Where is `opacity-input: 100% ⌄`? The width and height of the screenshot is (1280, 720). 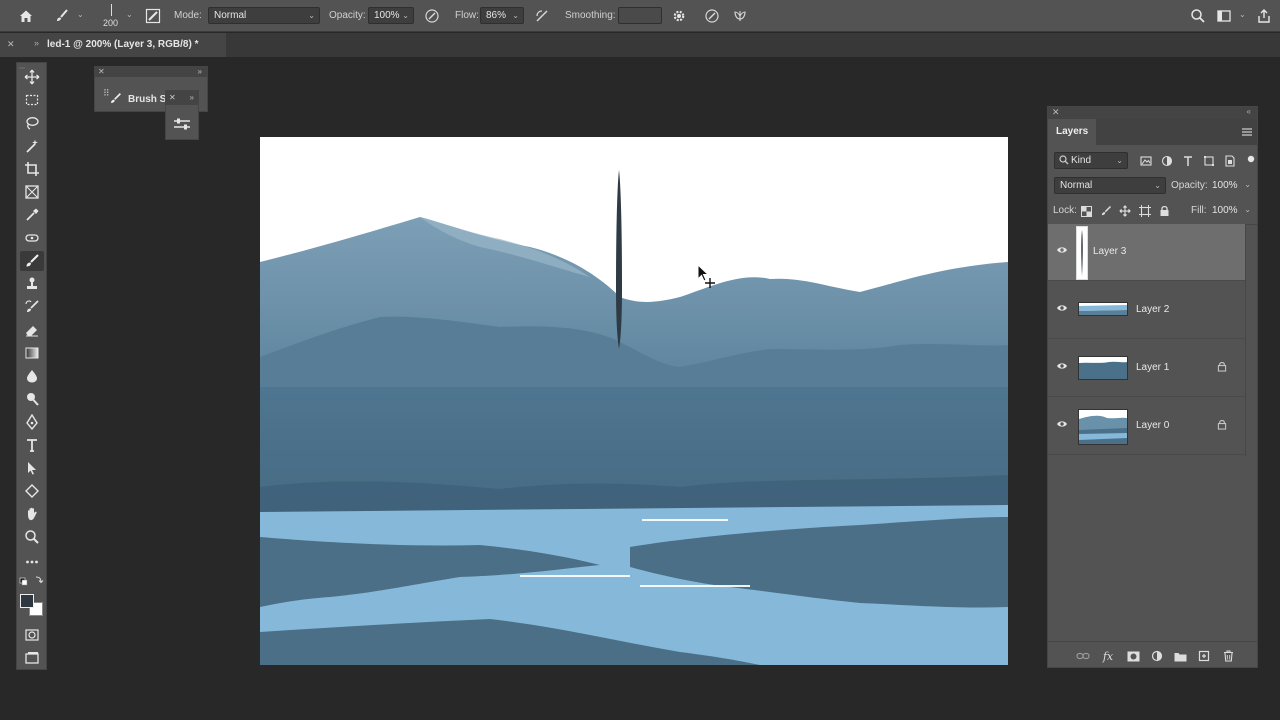 opacity-input: 100% ⌄ is located at coordinates (391, 15).